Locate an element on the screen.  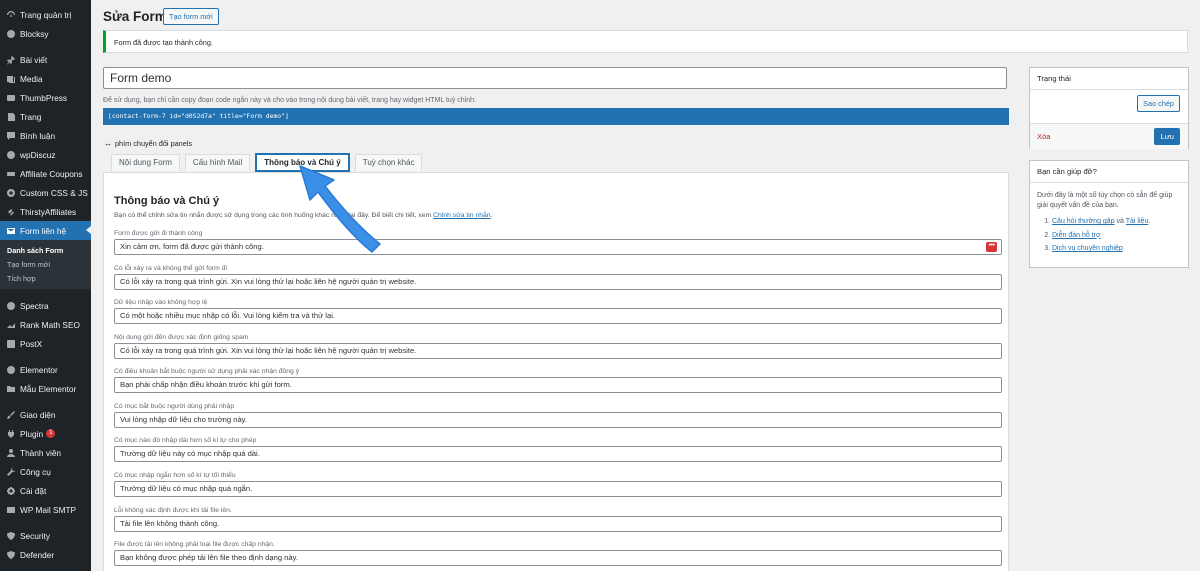
sidebar-item-label: wpDiscuz is located at coordinates (38, 154).